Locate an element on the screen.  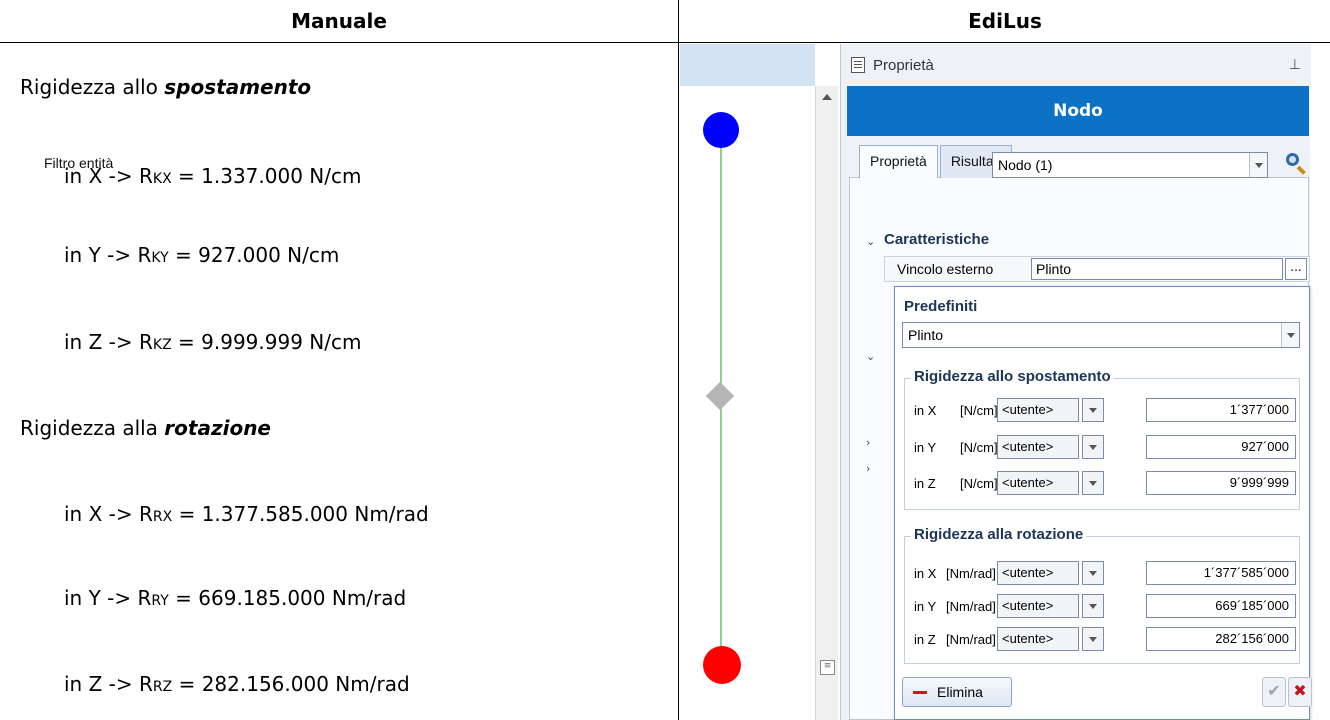
entity-filter-select: Nodo (1) is located at coordinates (1130, 165).